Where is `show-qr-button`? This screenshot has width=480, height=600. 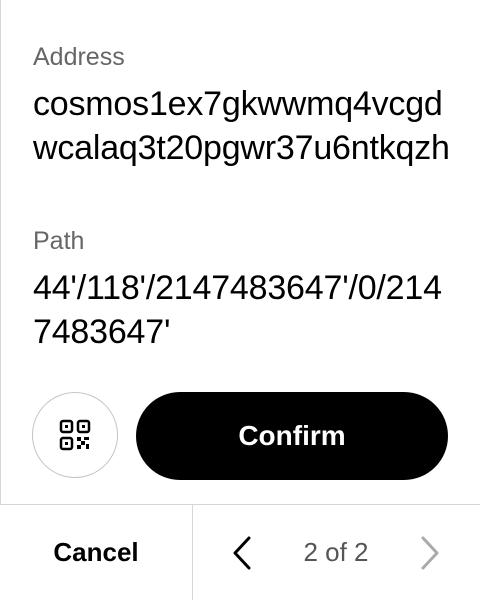
show-qr-button is located at coordinates (75, 435).